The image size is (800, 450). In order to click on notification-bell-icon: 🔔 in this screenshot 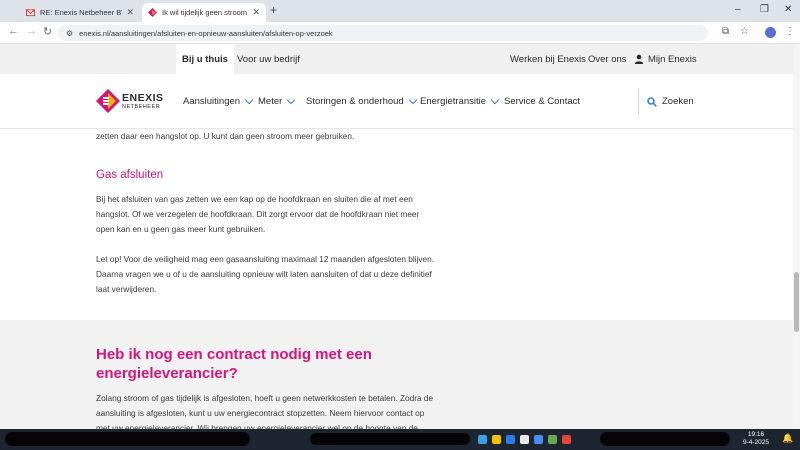, I will do `click(787, 438)`.